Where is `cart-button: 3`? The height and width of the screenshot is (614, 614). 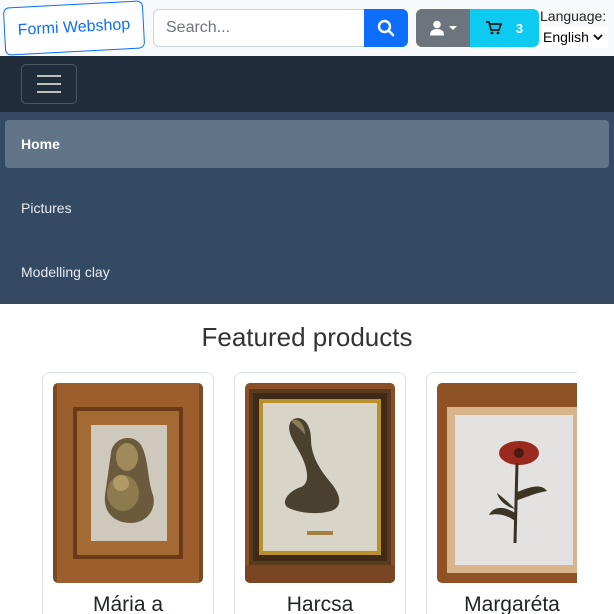
cart-button: 3 is located at coordinates (504, 28).